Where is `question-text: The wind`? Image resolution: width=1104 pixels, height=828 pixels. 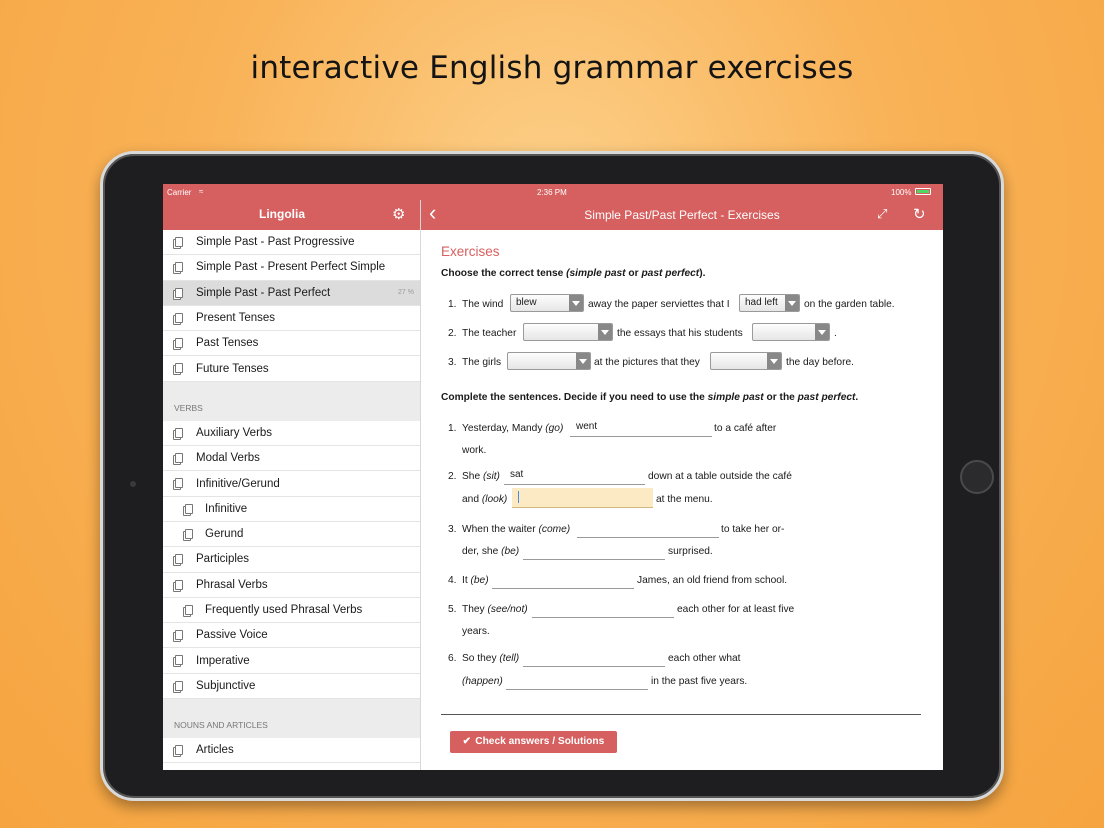 question-text: The wind is located at coordinates (483, 304).